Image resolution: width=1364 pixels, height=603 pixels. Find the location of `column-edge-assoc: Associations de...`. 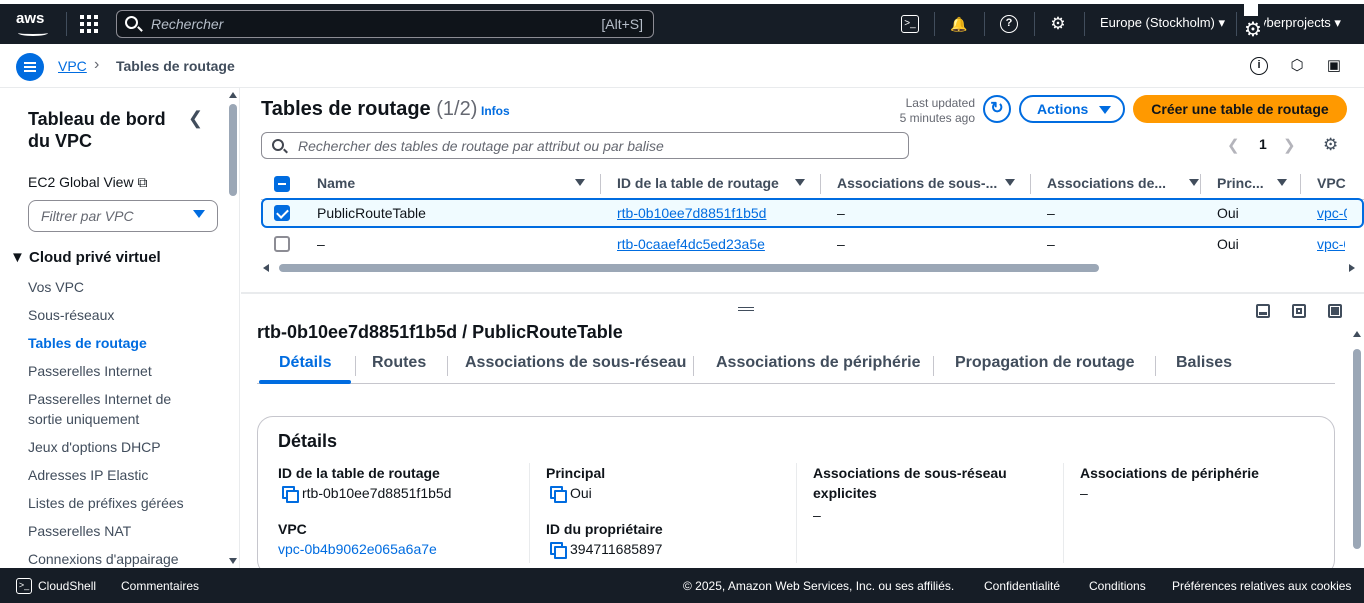

column-edge-assoc: Associations de... is located at coordinates (1123, 183).